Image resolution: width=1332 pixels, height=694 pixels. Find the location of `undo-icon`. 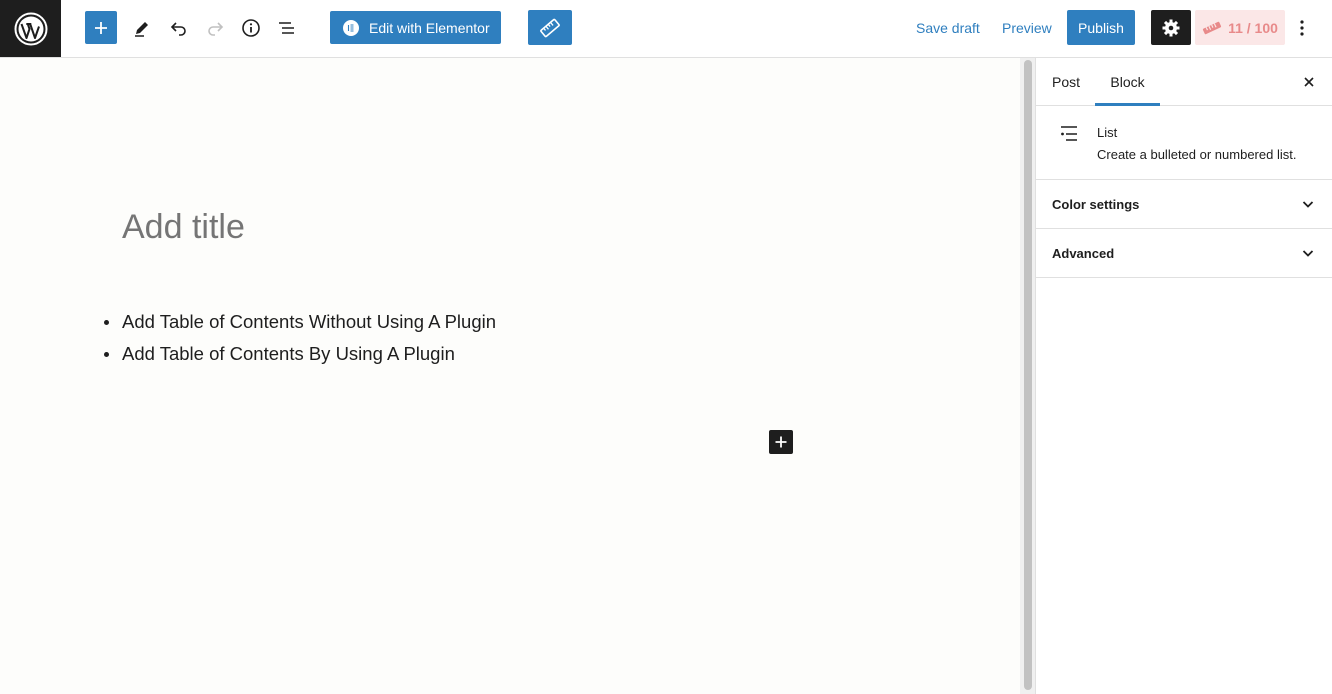

undo-icon is located at coordinates (178, 28).